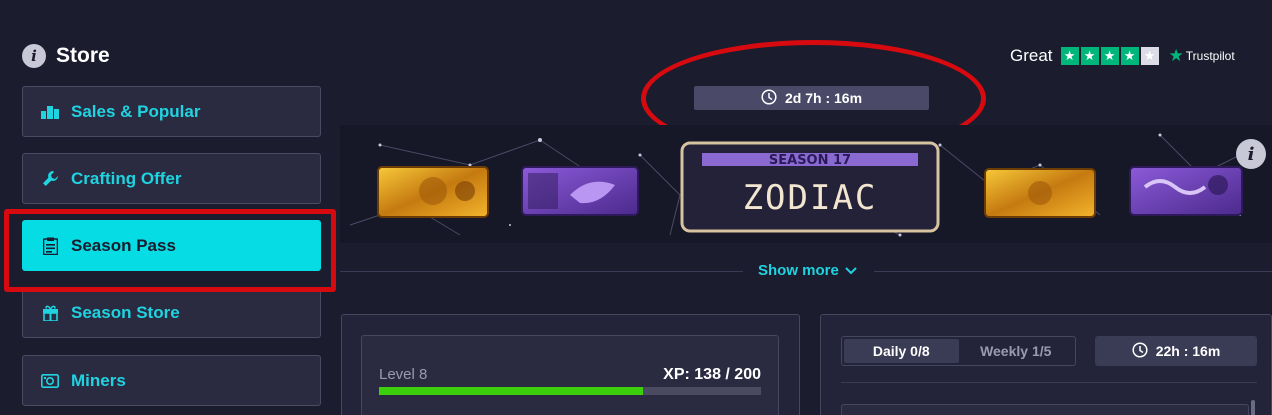  Describe the element at coordinates (810, 160) in the screenshot. I see `season-label: SEASON 17` at that location.